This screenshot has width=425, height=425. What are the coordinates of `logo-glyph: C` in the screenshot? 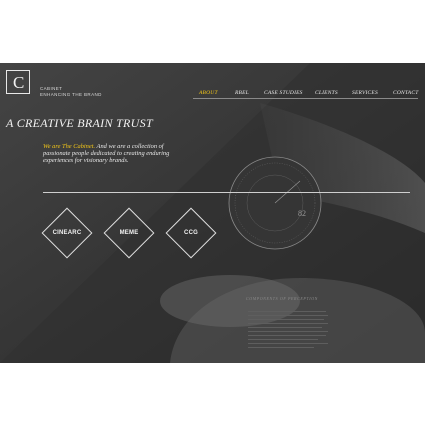 It's located at (19, 82).